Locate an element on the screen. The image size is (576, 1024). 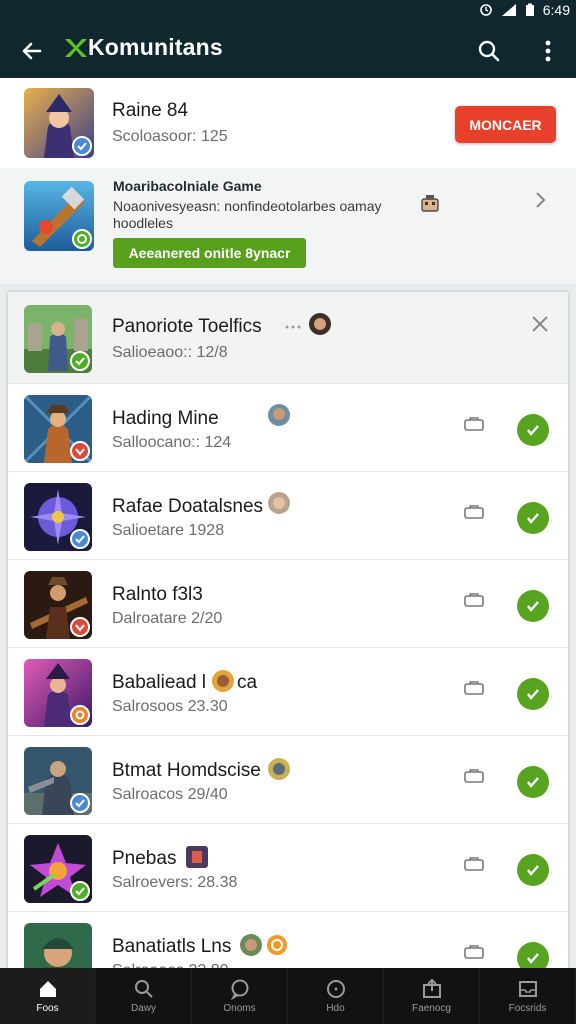
search-button is located at coordinates (489, 51).